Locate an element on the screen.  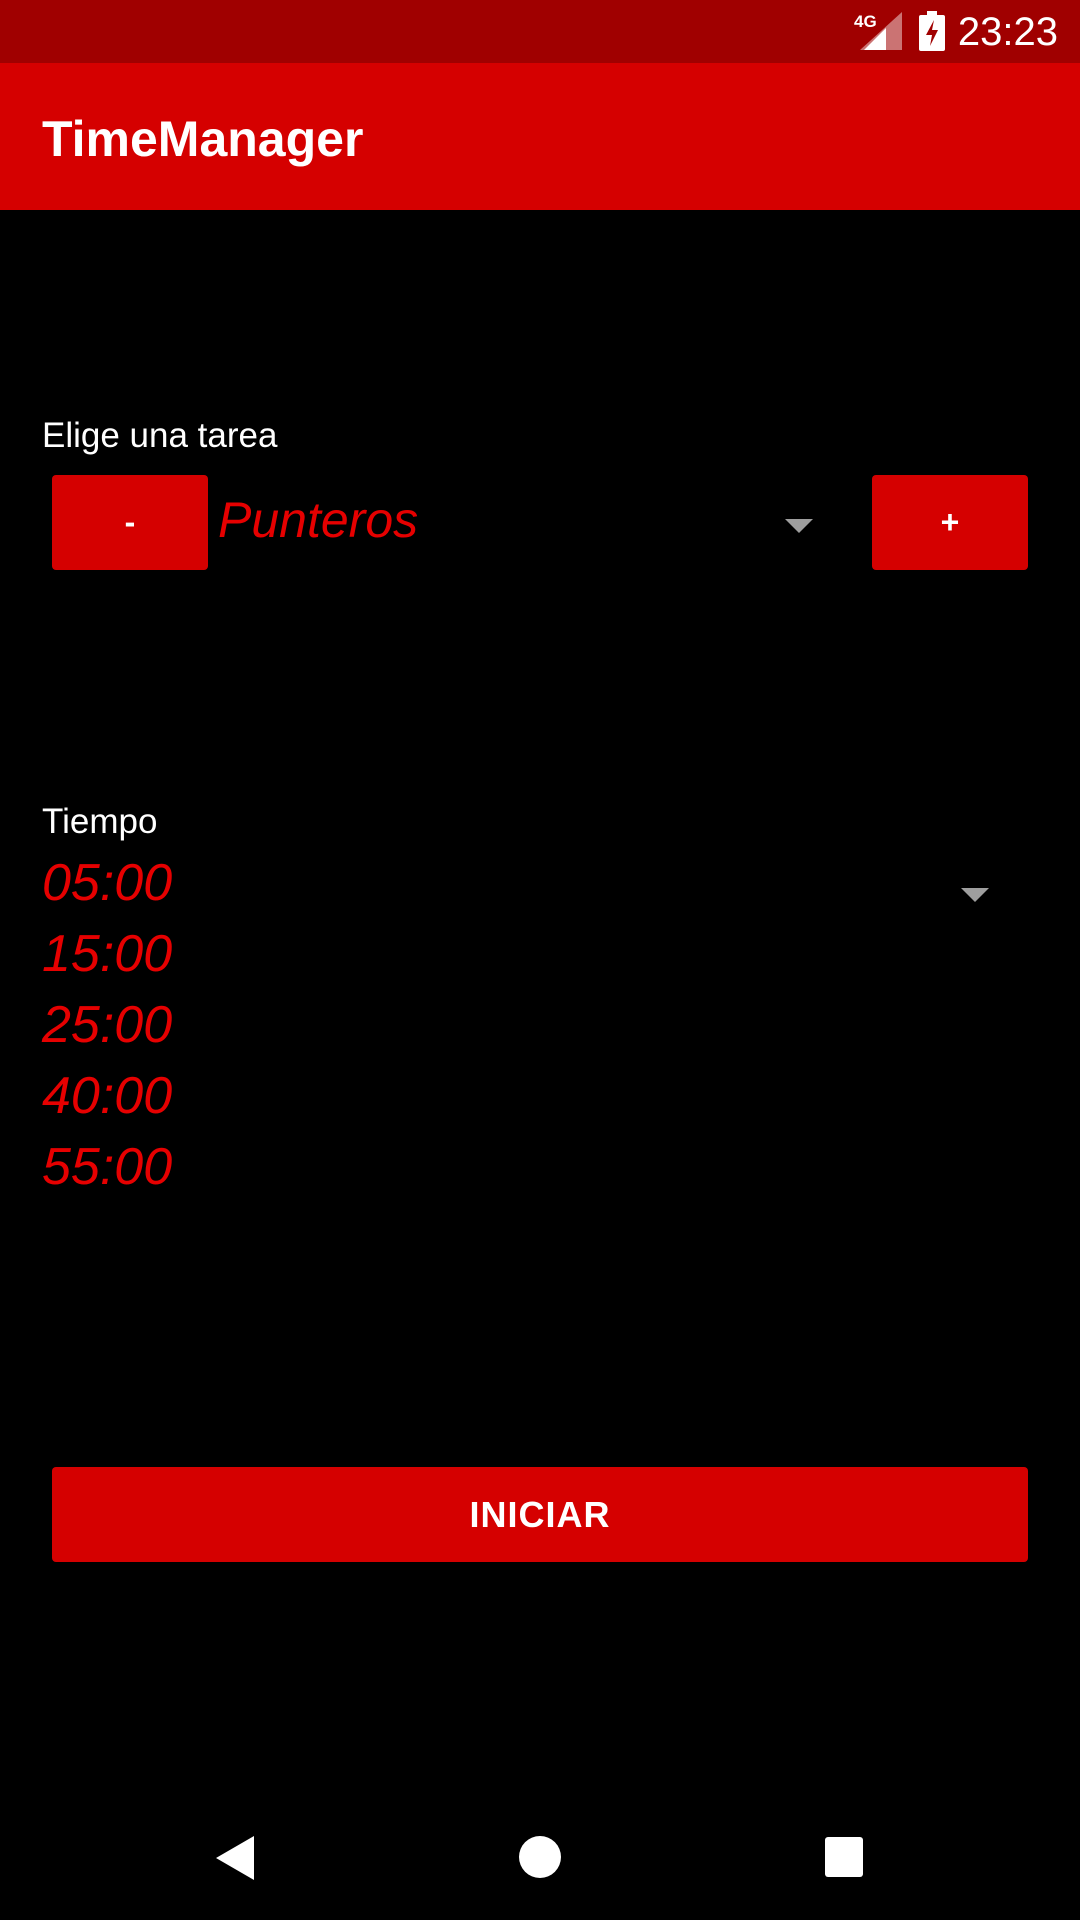
time-option-15-00: 15:00 is located at coordinates (522, 954).